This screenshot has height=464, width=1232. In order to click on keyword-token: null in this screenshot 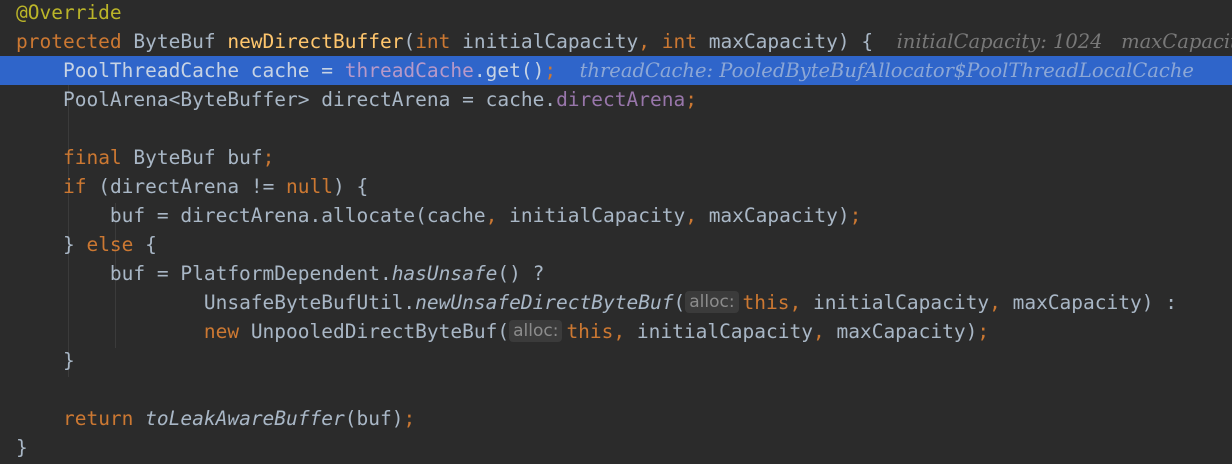, I will do `click(310, 186)`.